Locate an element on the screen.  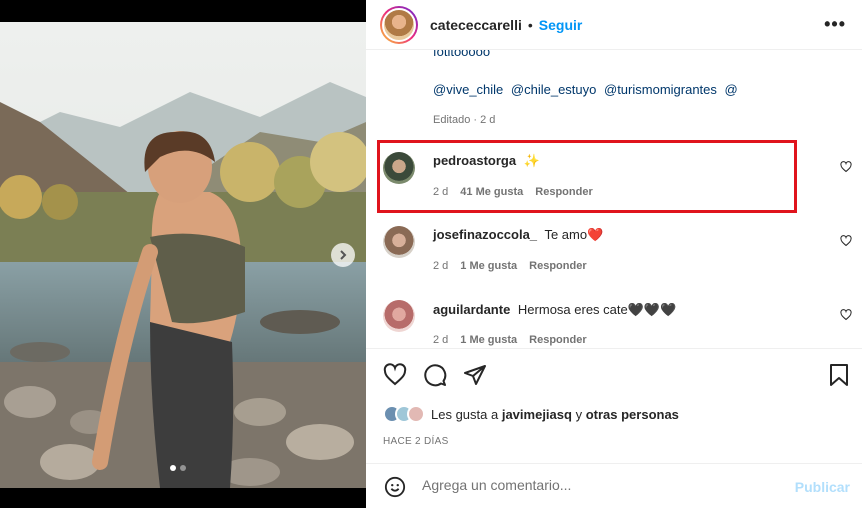
highlight-box is located at coordinates (587, 176).